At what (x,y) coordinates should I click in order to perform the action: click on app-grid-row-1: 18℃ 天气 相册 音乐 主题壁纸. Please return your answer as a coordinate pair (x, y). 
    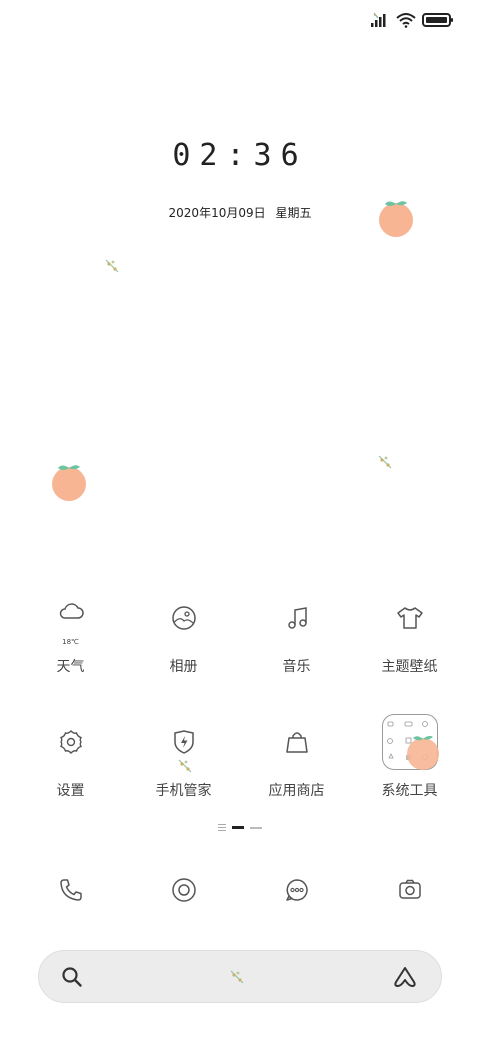
    Looking at the image, I should click on (240, 633).